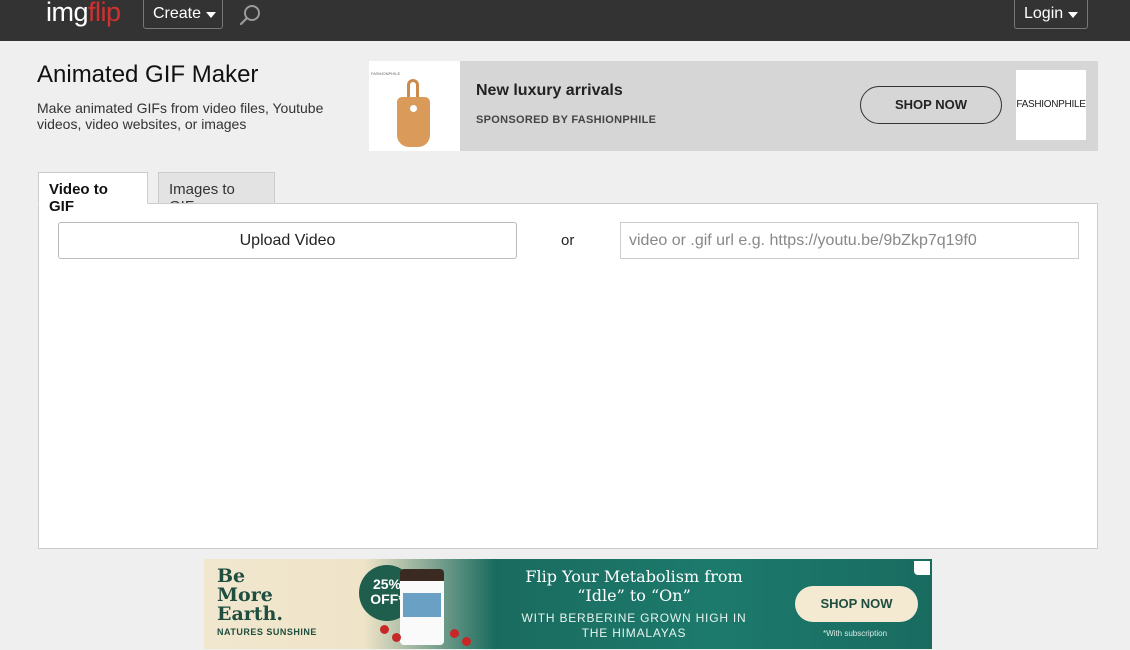 The height and width of the screenshot is (650, 1130). What do you see at coordinates (565, 20) in the screenshot?
I see `top-navbar: imgflip Create Login` at bounding box center [565, 20].